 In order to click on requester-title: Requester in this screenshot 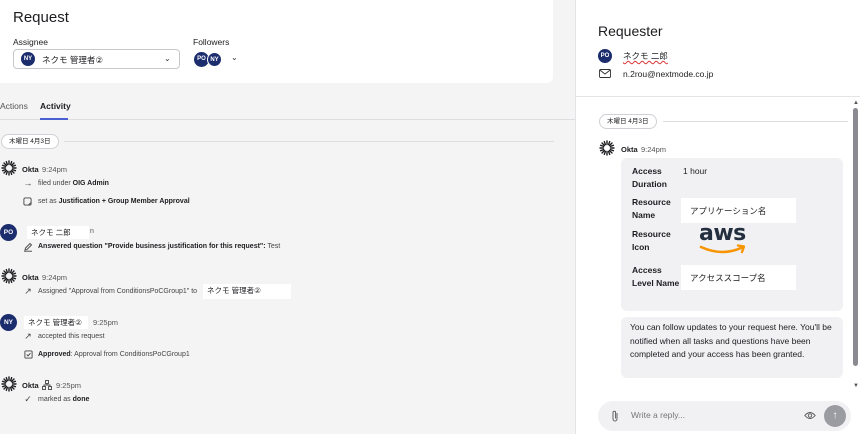, I will do `click(630, 31)`.